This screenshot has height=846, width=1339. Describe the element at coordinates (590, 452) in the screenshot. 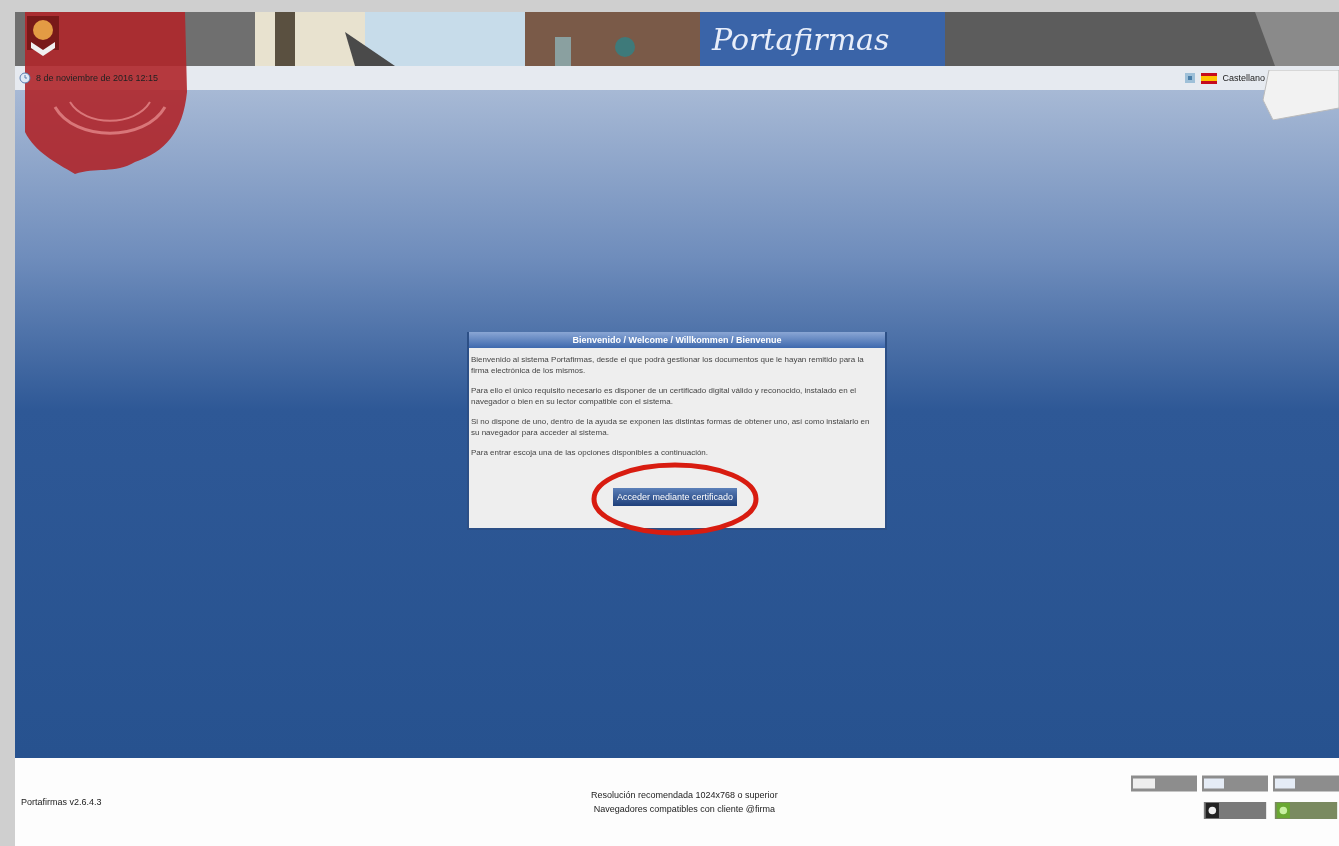

I see `paragraph: Para entrar escoja una de las opciones disponibles a continuación.` at that location.